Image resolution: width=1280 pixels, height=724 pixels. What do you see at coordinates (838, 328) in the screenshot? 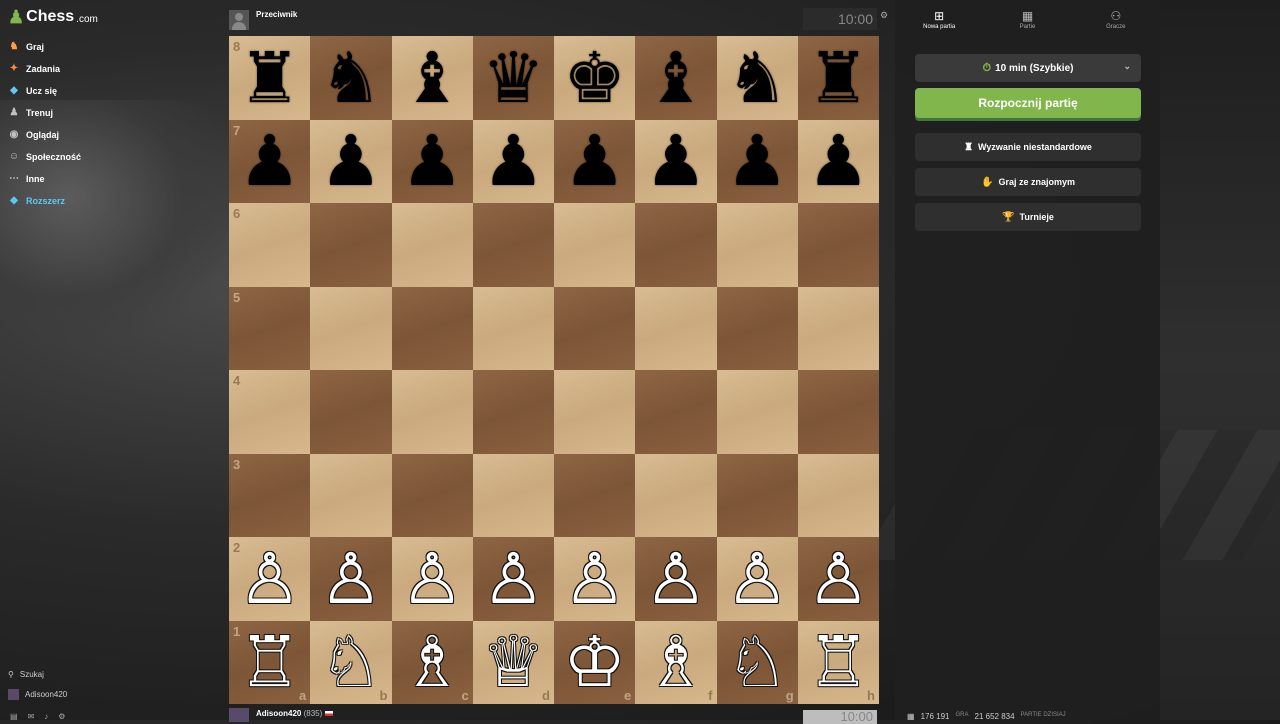
I see `square-h5` at bounding box center [838, 328].